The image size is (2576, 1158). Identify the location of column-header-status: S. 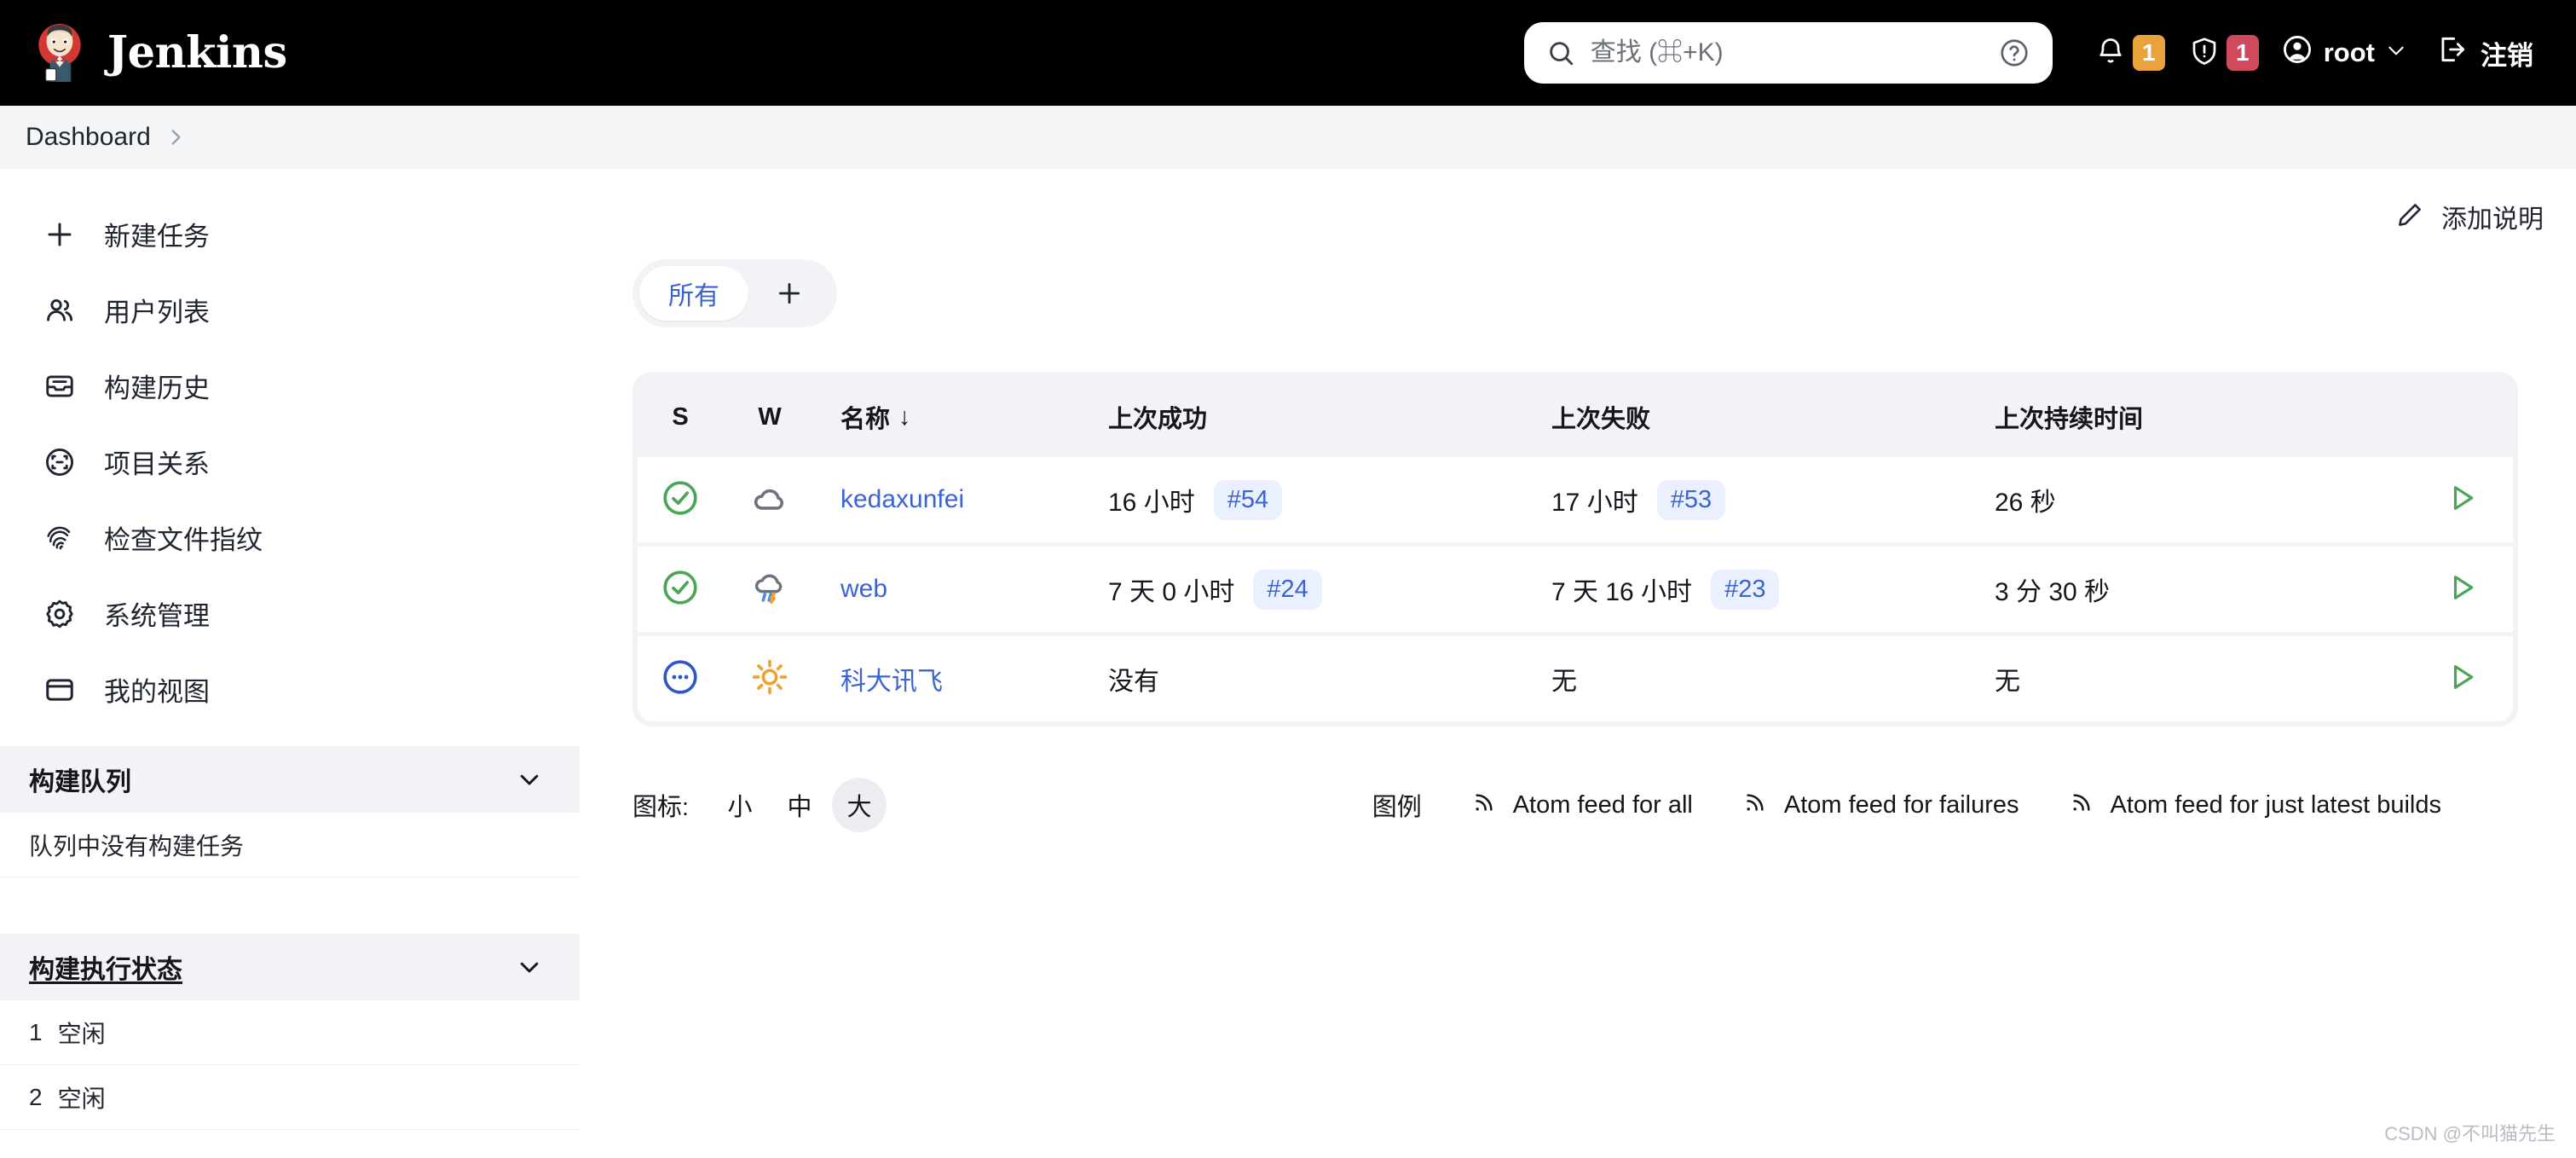
(680, 417).